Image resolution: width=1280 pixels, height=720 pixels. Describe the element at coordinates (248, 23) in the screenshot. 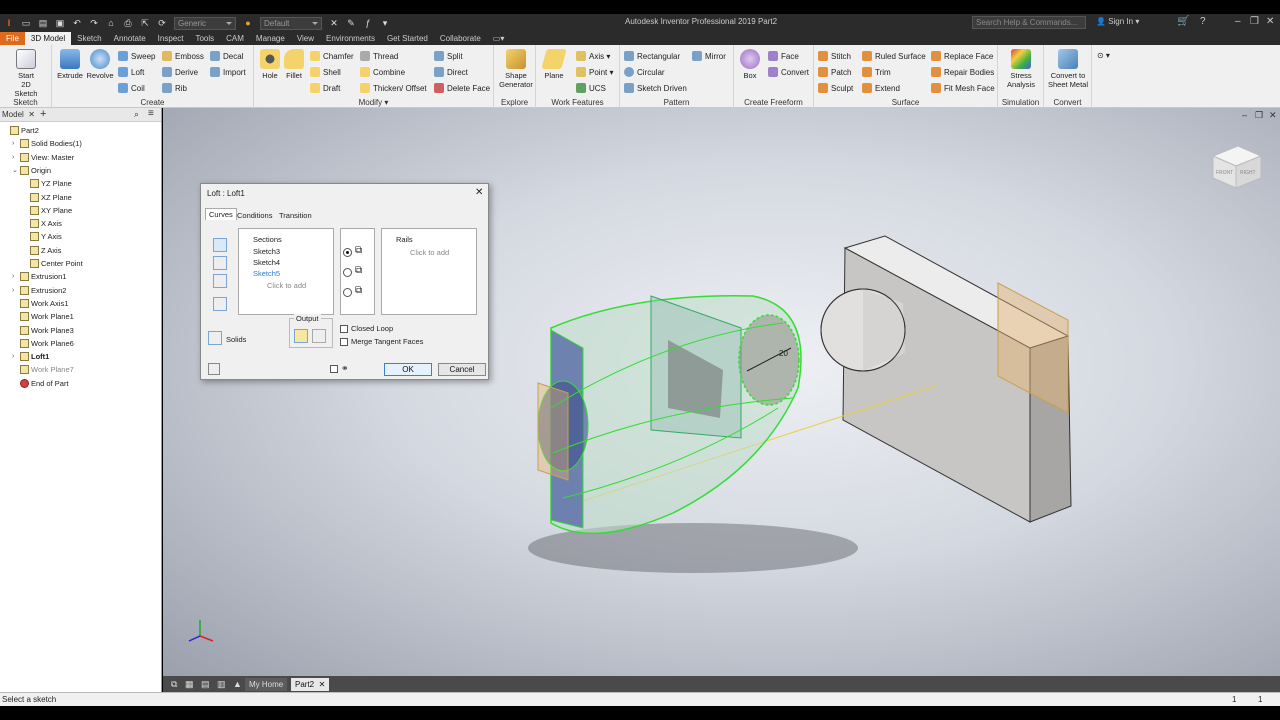

I see `appearance-icon: ●` at that location.